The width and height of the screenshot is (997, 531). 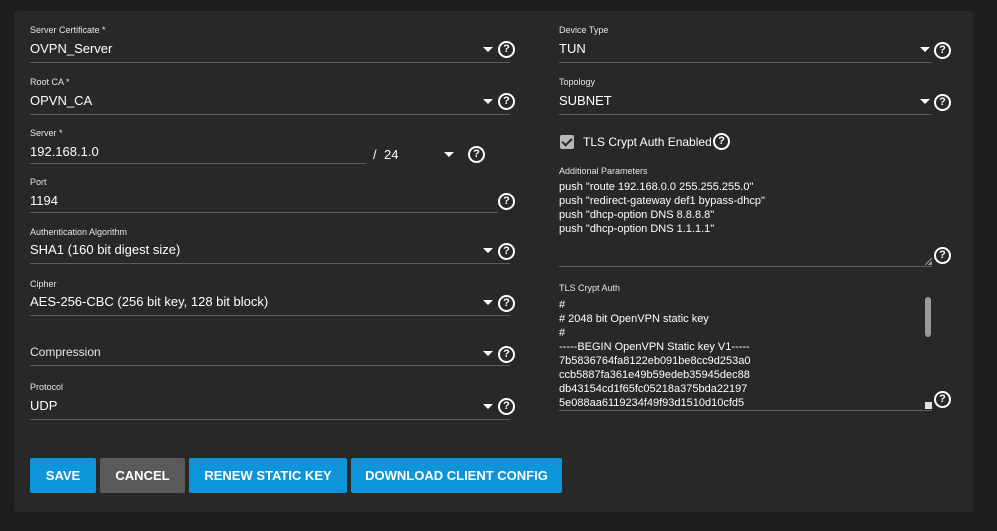 I want to click on server-label: Server *, so click(x=46, y=133).